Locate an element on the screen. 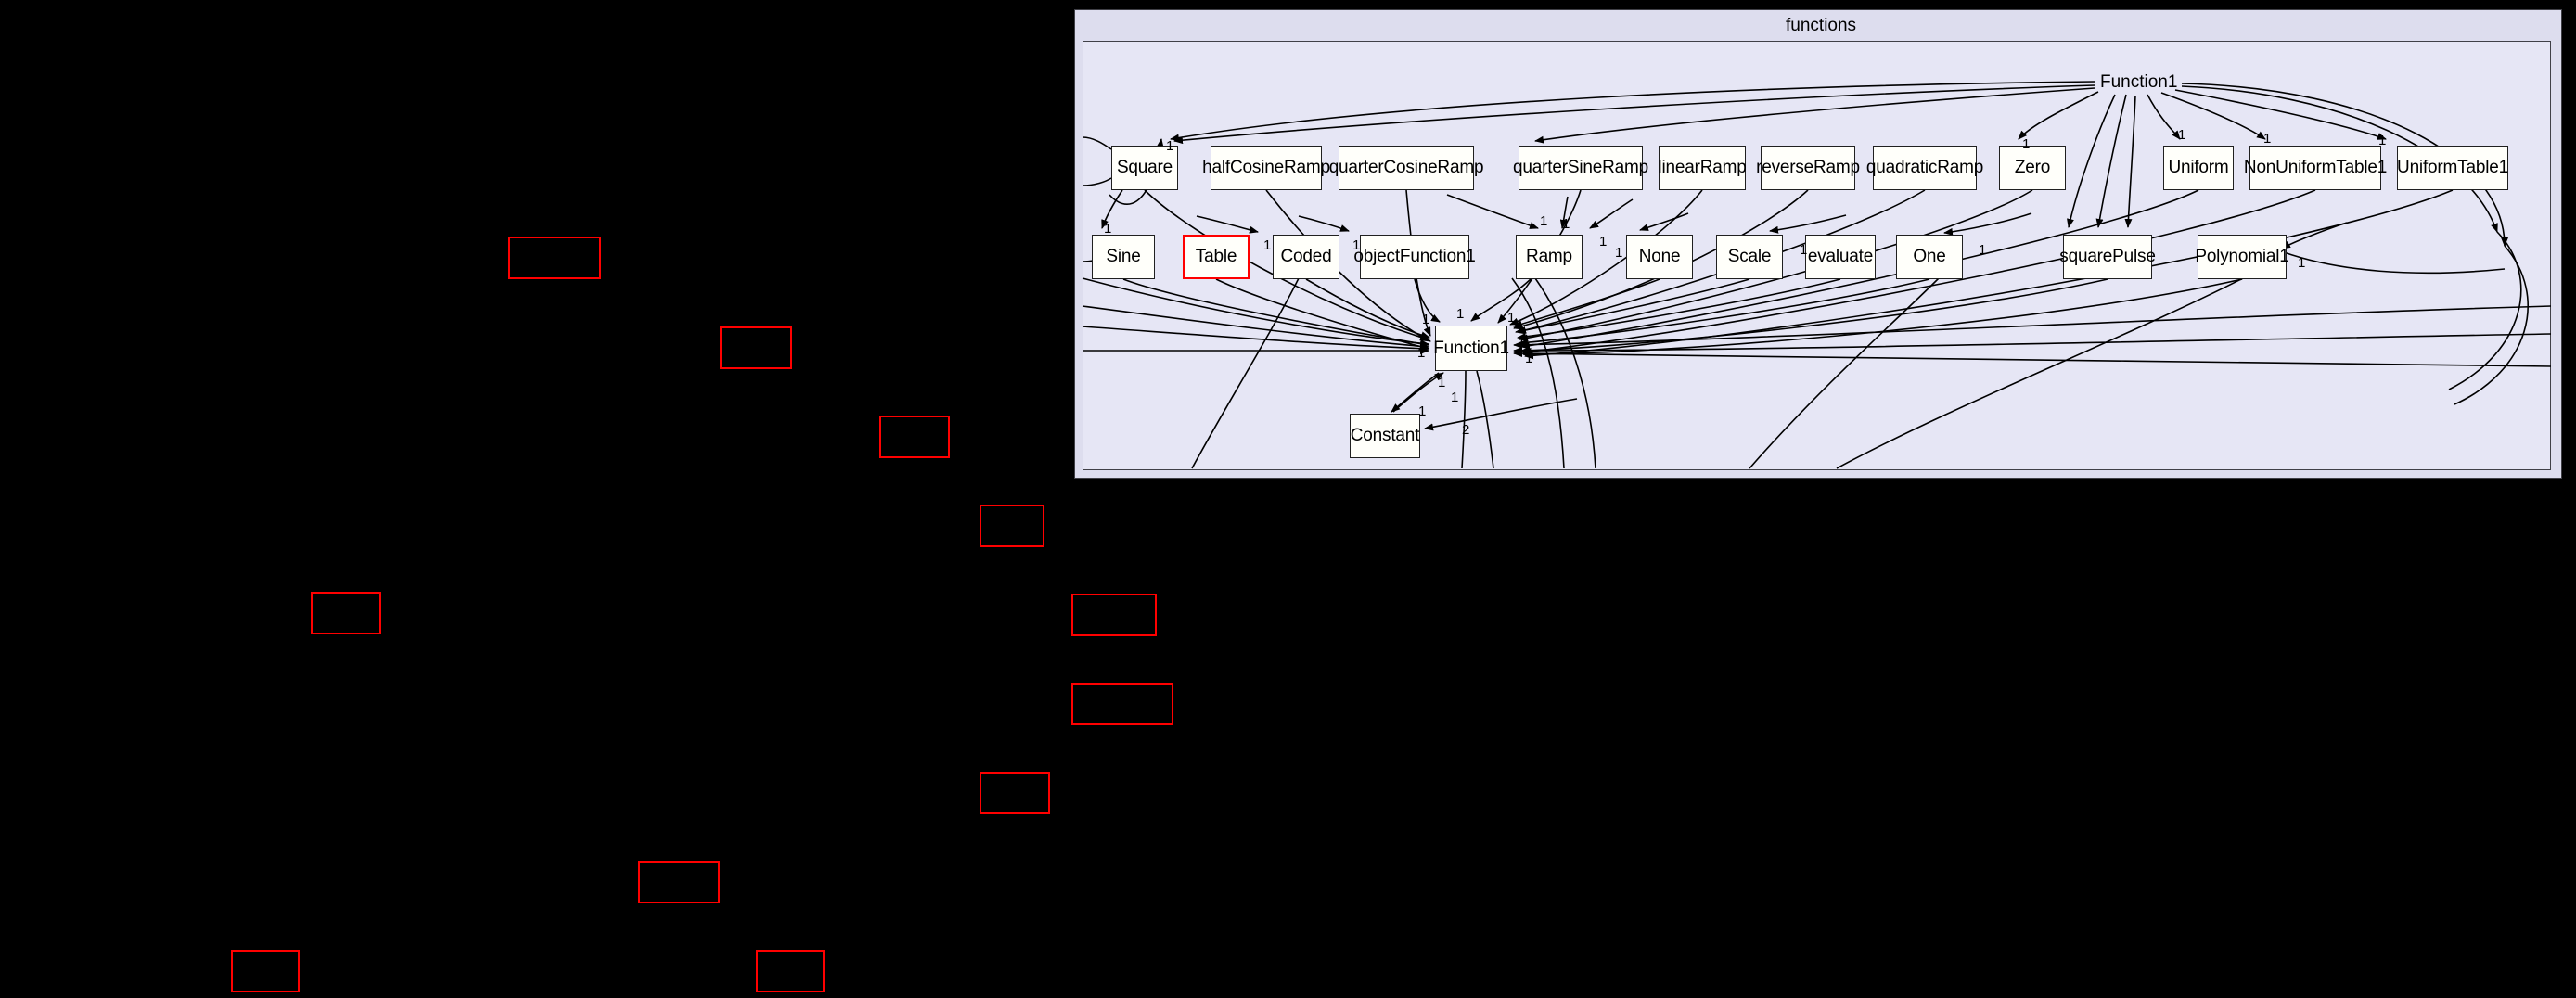  node-reverseramp: reverseRamp is located at coordinates (1808, 168).